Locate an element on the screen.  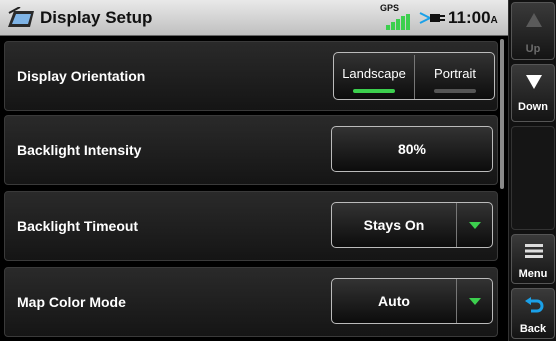
page-title: Display Setup is located at coordinates (96, 17).